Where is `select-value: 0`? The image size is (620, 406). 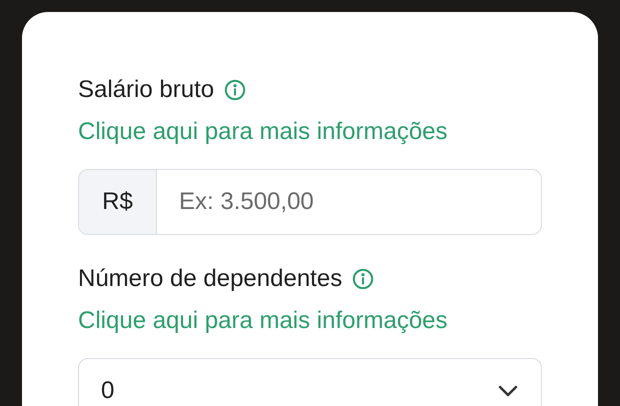 select-value: 0 is located at coordinates (107, 391).